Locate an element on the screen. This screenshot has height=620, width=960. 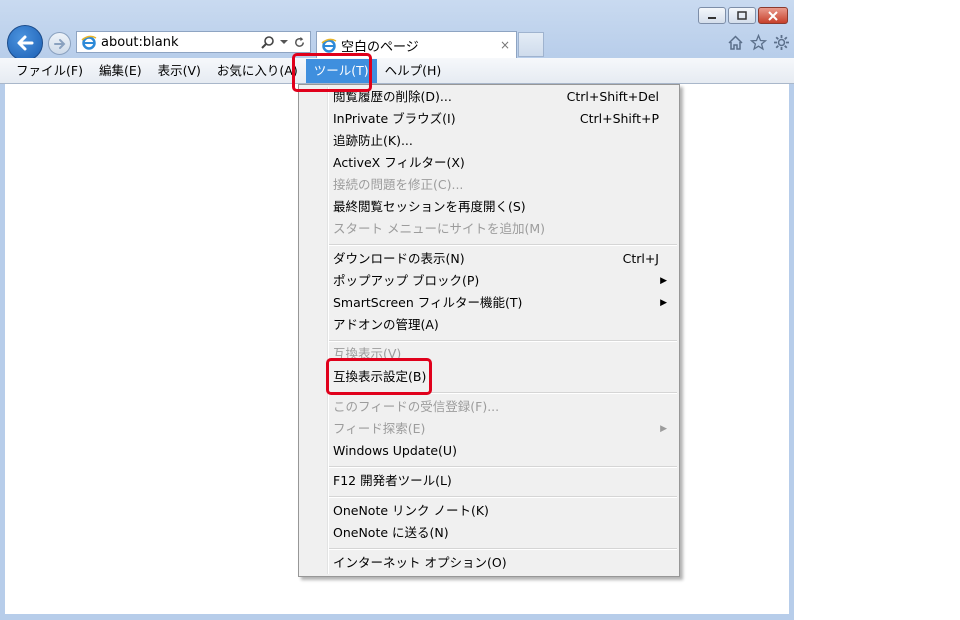
top-right-icons is located at coordinates (758, 42).